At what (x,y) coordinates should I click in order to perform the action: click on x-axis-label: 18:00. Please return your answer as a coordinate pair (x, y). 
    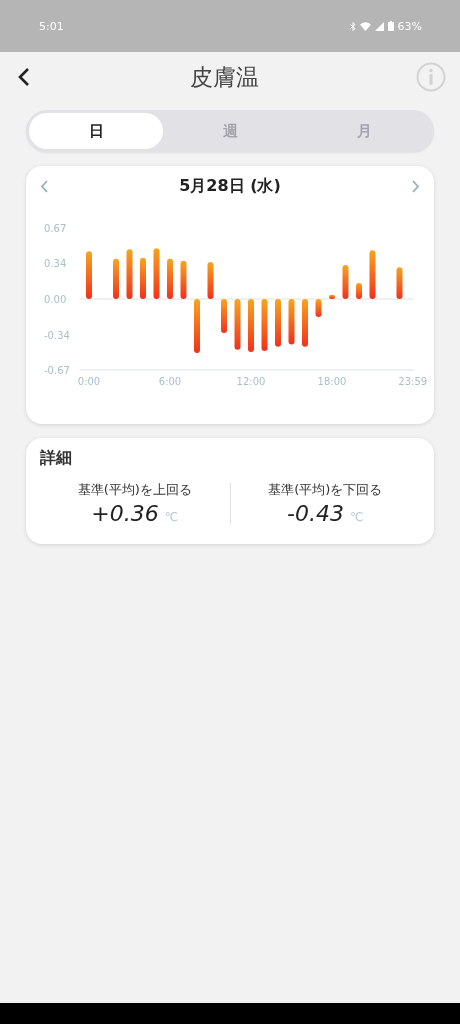
    Looking at the image, I should click on (332, 381).